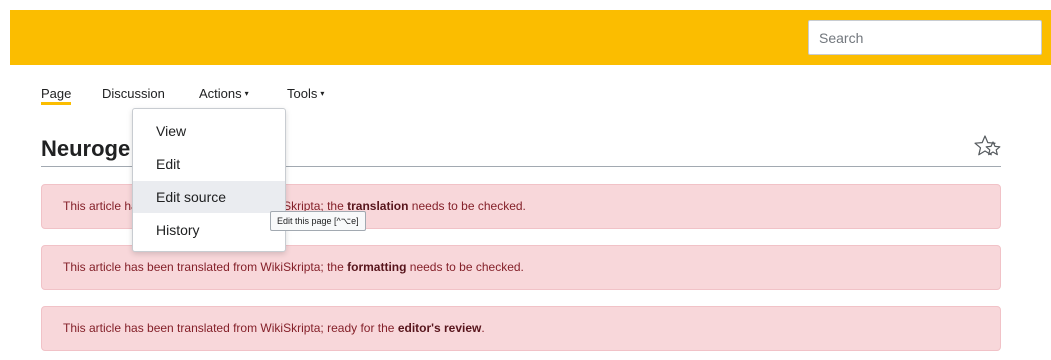  I want to click on notice-emphasis: formatting, so click(377, 267).